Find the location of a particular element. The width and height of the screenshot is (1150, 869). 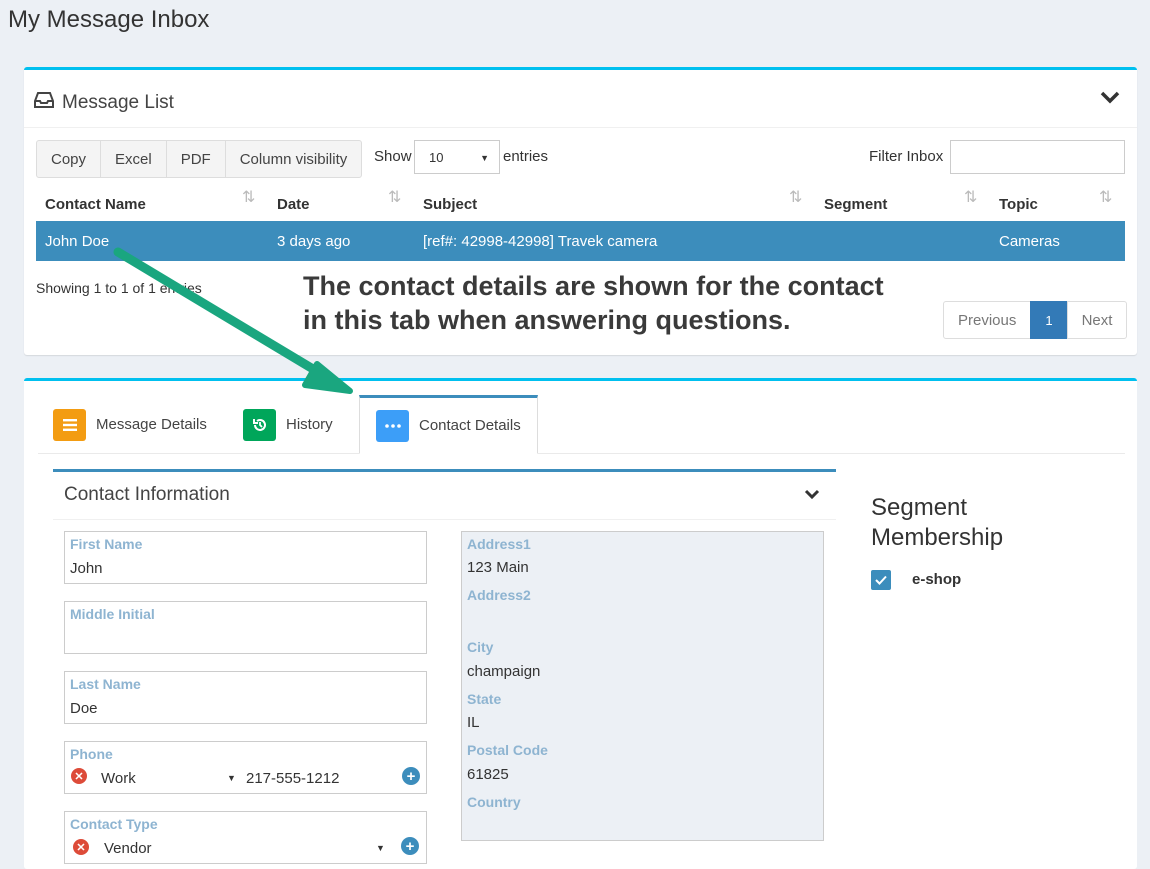

field-label: Contact Type is located at coordinates (114, 824).